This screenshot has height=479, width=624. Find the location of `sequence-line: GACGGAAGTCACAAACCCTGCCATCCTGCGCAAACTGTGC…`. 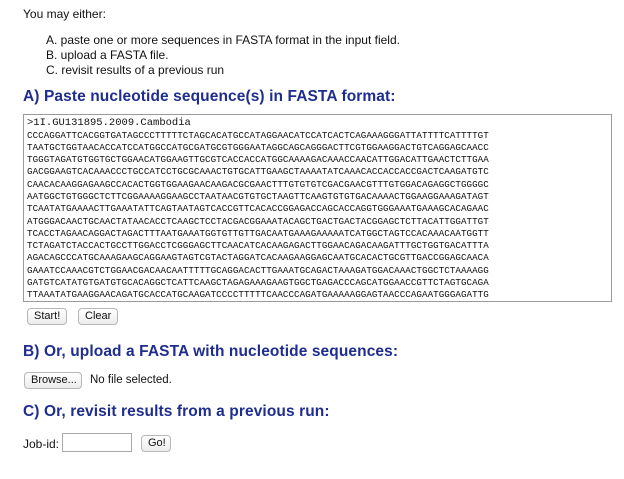

sequence-line: GACGGAAGTCACAAACCCTGCCATCCTGCGCAAACTGTGC… is located at coordinates (258, 172).